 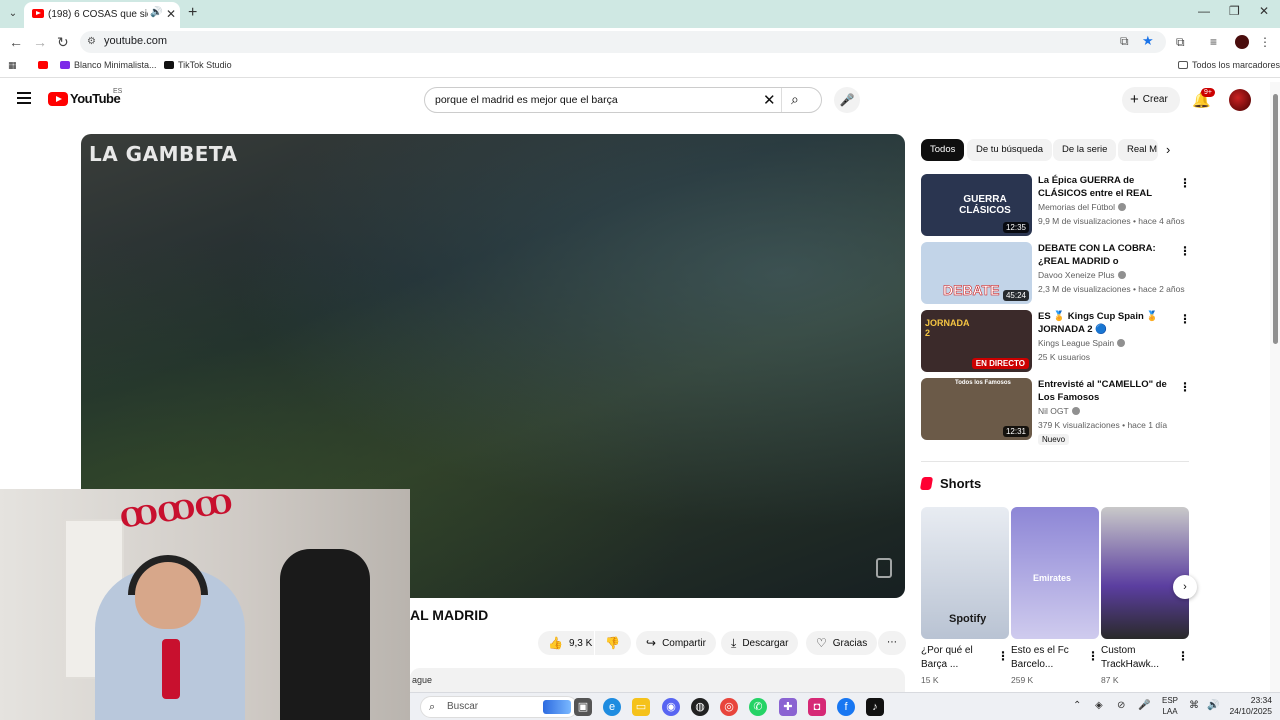 What do you see at coordinates (13, 14) in the screenshot?
I see `tab-search-icon: ⌄` at bounding box center [13, 14].